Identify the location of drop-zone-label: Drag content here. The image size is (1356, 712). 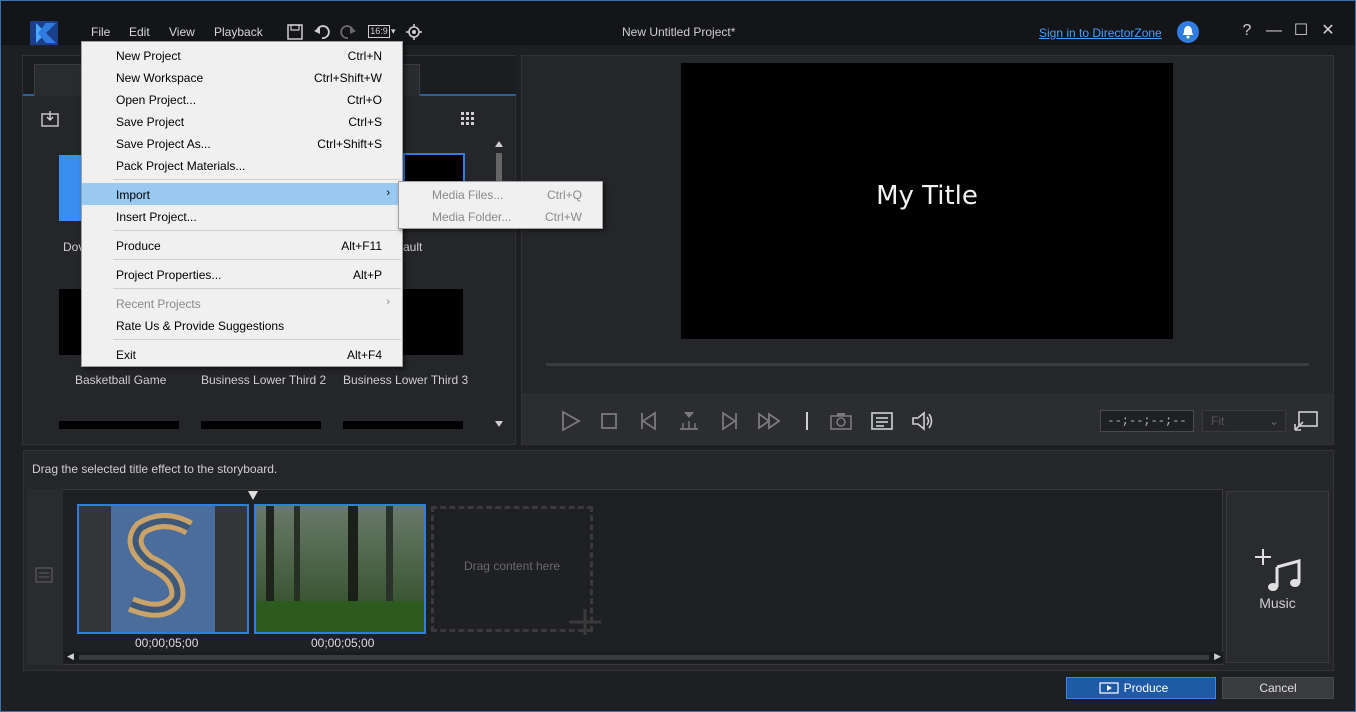
(512, 566).